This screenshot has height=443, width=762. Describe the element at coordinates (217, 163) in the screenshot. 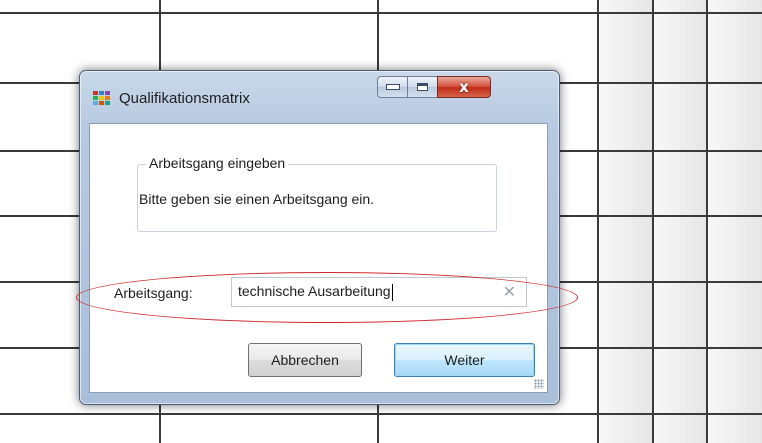

I see `groupbox-header: Arbeitsgang eingeben` at that location.